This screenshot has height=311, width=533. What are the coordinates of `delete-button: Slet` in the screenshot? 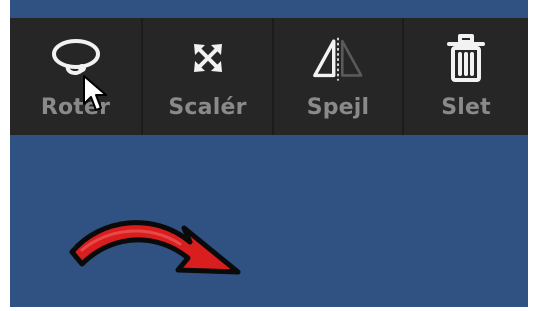 It's located at (466, 76).